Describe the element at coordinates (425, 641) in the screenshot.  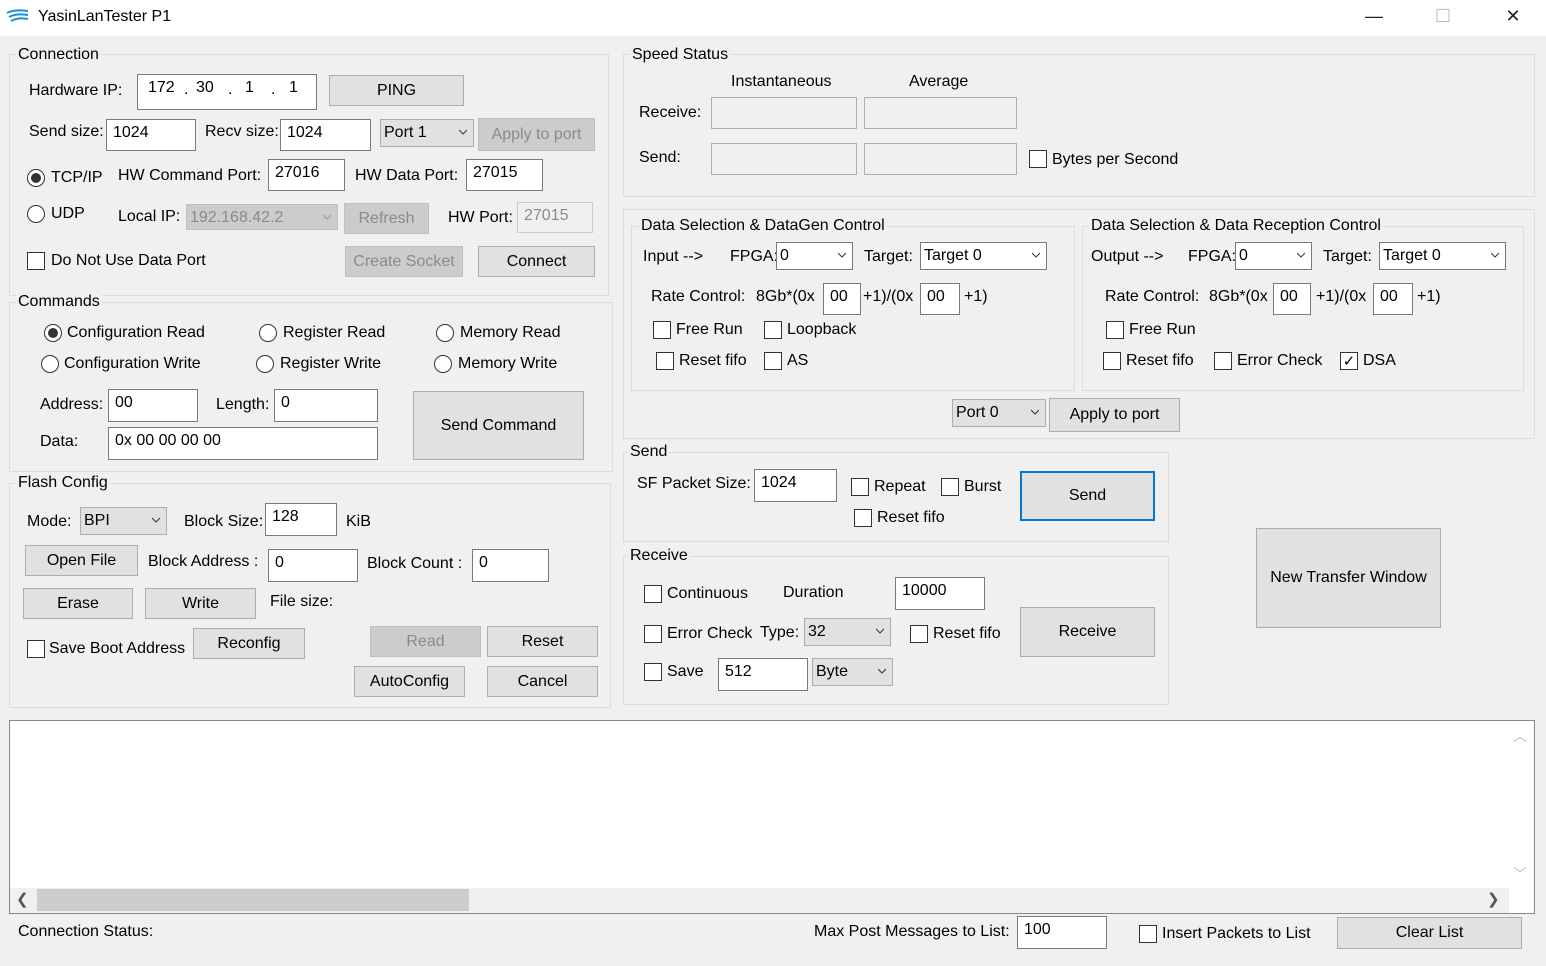
I see `read-button: Read` at that location.